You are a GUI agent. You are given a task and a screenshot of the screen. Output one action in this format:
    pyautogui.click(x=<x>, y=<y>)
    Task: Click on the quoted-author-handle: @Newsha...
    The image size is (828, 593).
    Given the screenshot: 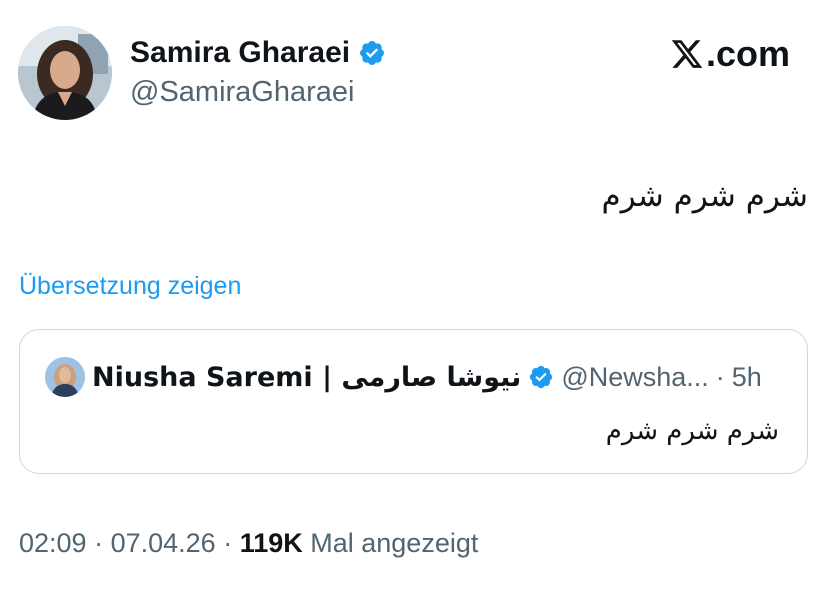 What is the action you would take?
    pyautogui.click(x=634, y=377)
    